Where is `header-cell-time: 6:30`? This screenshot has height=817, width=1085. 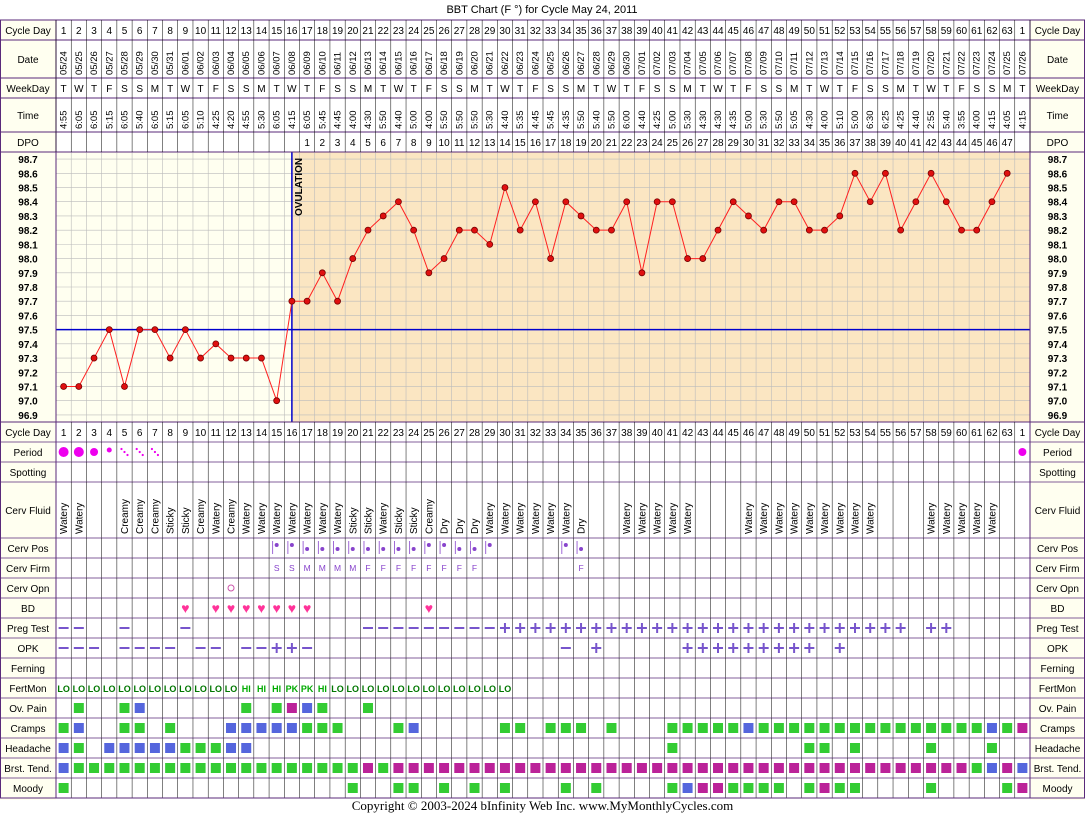
header-cell-time: 6:30 is located at coordinates (870, 120).